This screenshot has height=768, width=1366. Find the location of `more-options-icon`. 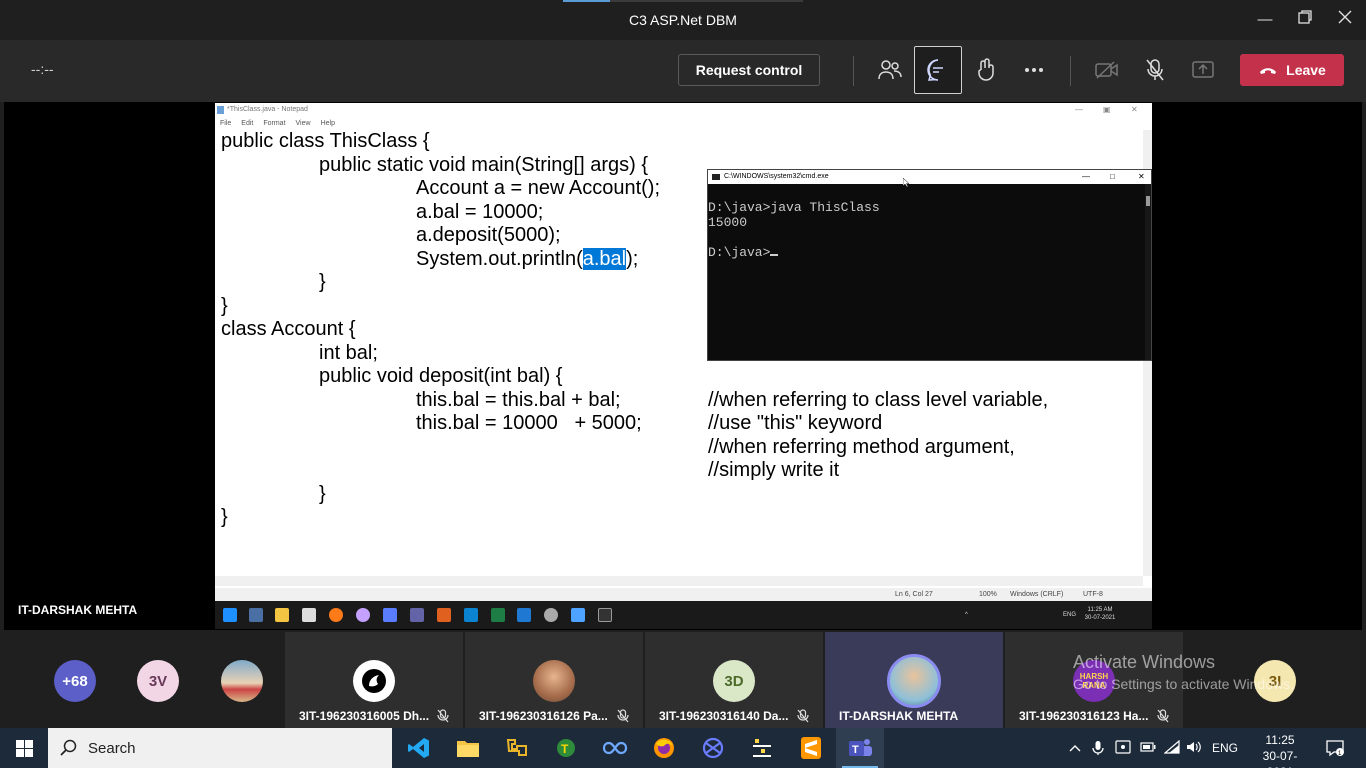

more-options-icon is located at coordinates (1034, 70).